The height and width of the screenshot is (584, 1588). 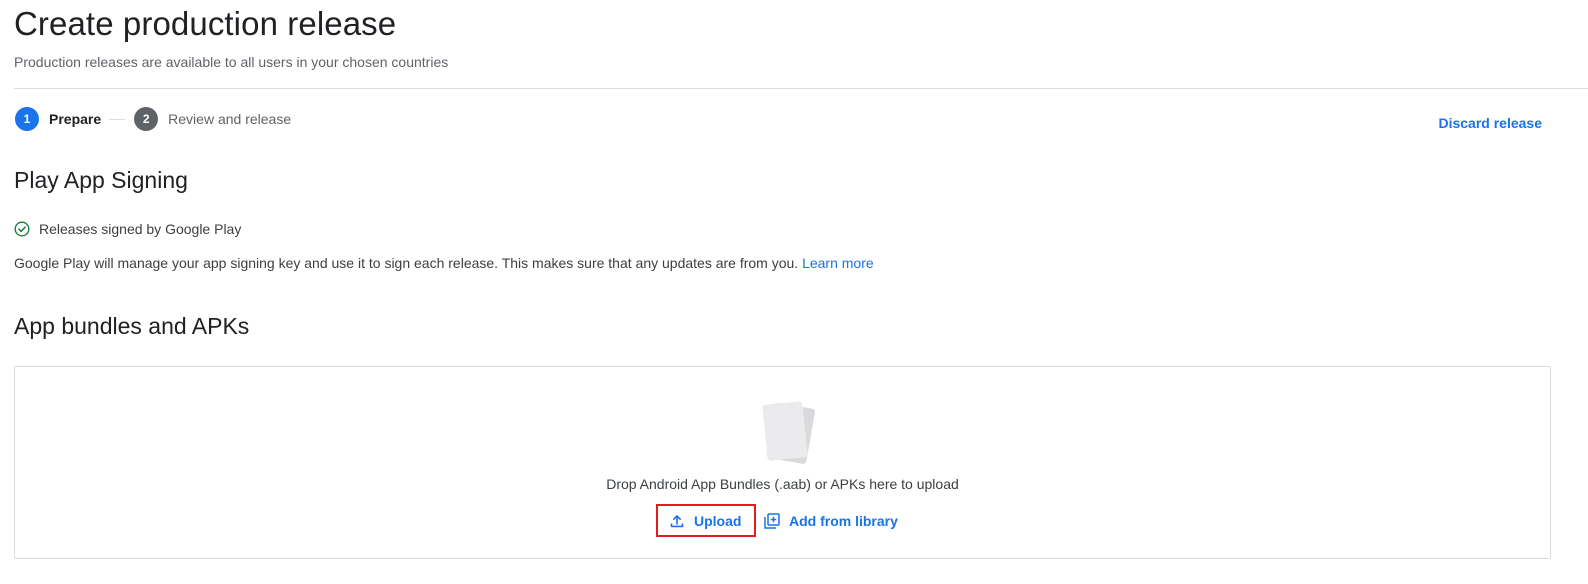 What do you see at coordinates (801, 88) in the screenshot?
I see `header-divider` at bounding box center [801, 88].